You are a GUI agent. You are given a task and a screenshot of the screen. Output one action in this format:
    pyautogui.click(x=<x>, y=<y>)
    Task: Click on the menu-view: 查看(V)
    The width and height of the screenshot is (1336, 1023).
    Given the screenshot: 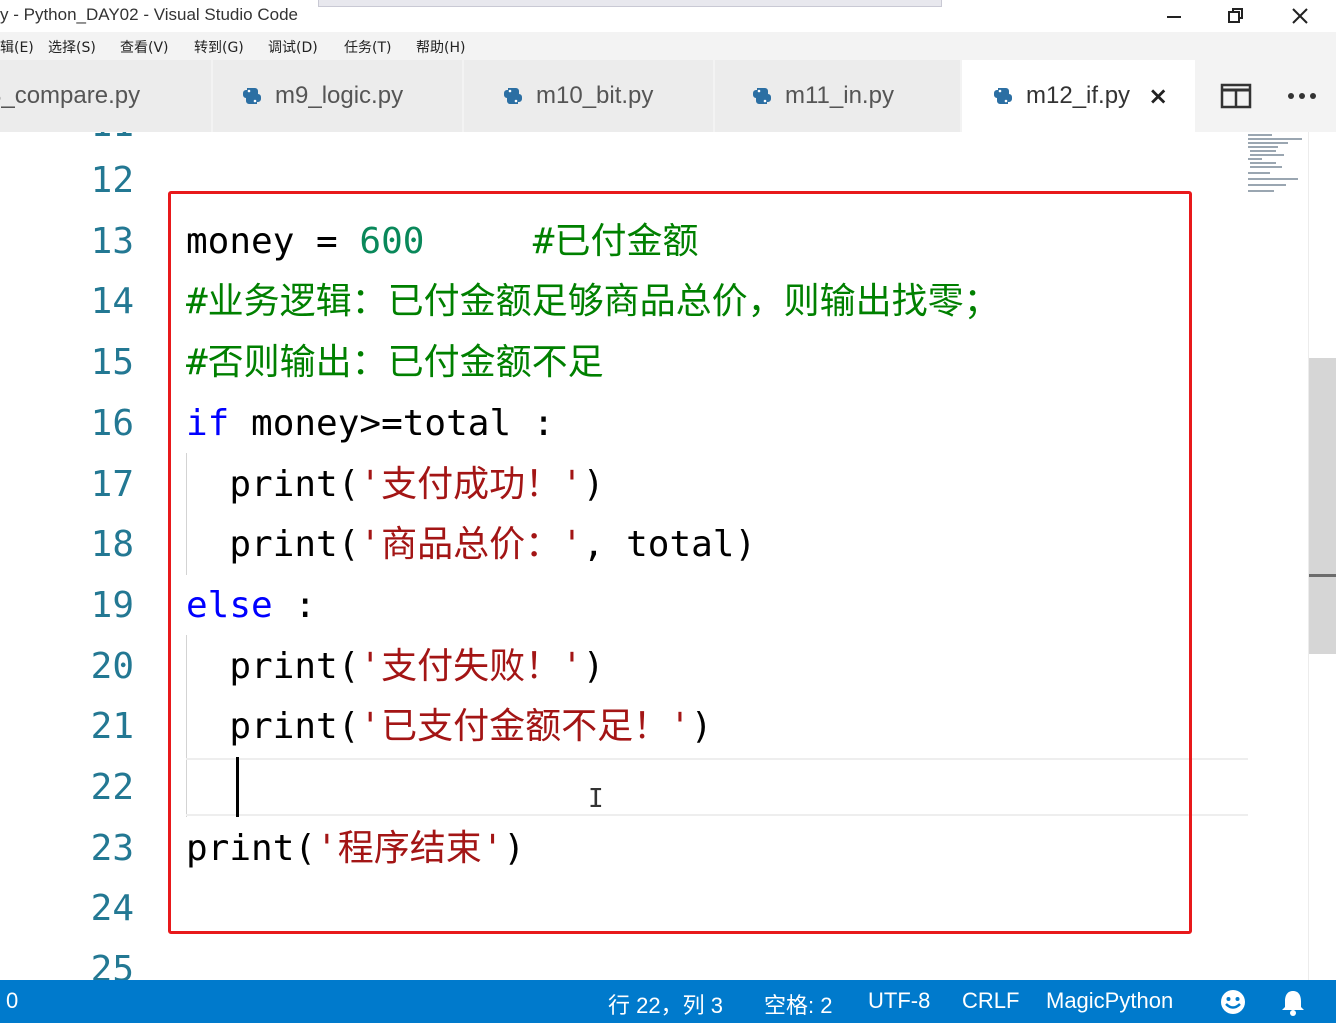 What is the action you would take?
    pyautogui.click(x=144, y=47)
    